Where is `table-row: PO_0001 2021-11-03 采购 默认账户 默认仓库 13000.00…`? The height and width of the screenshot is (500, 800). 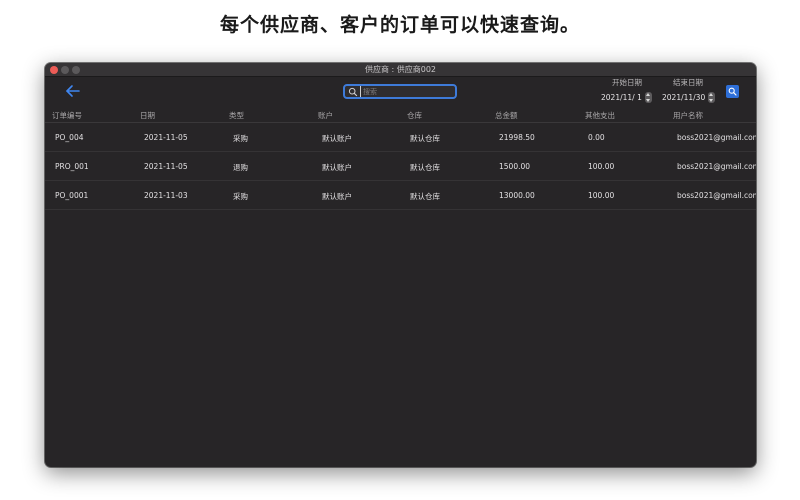 table-row: PO_0001 2021-11-03 采购 默认账户 默认仓库 13000.00… is located at coordinates (400, 195).